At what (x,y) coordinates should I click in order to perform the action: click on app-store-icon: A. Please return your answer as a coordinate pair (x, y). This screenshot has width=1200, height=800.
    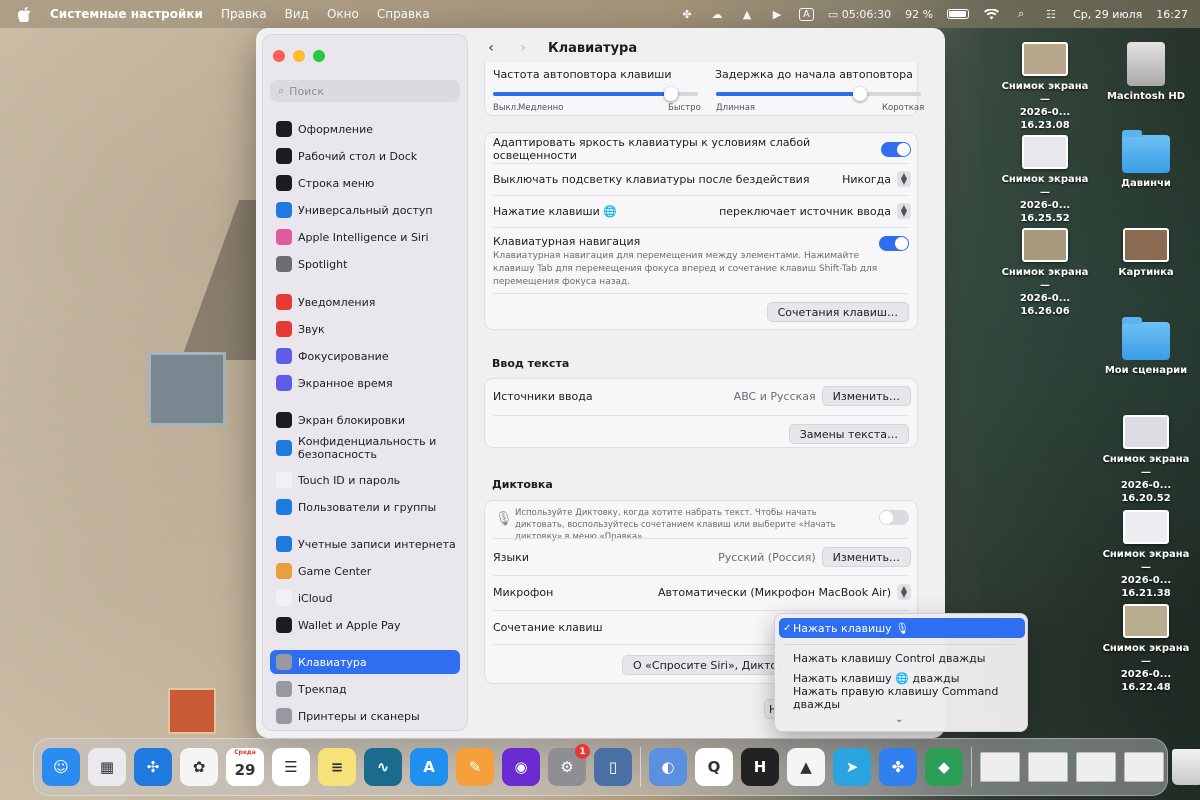
    Looking at the image, I should click on (429, 767).